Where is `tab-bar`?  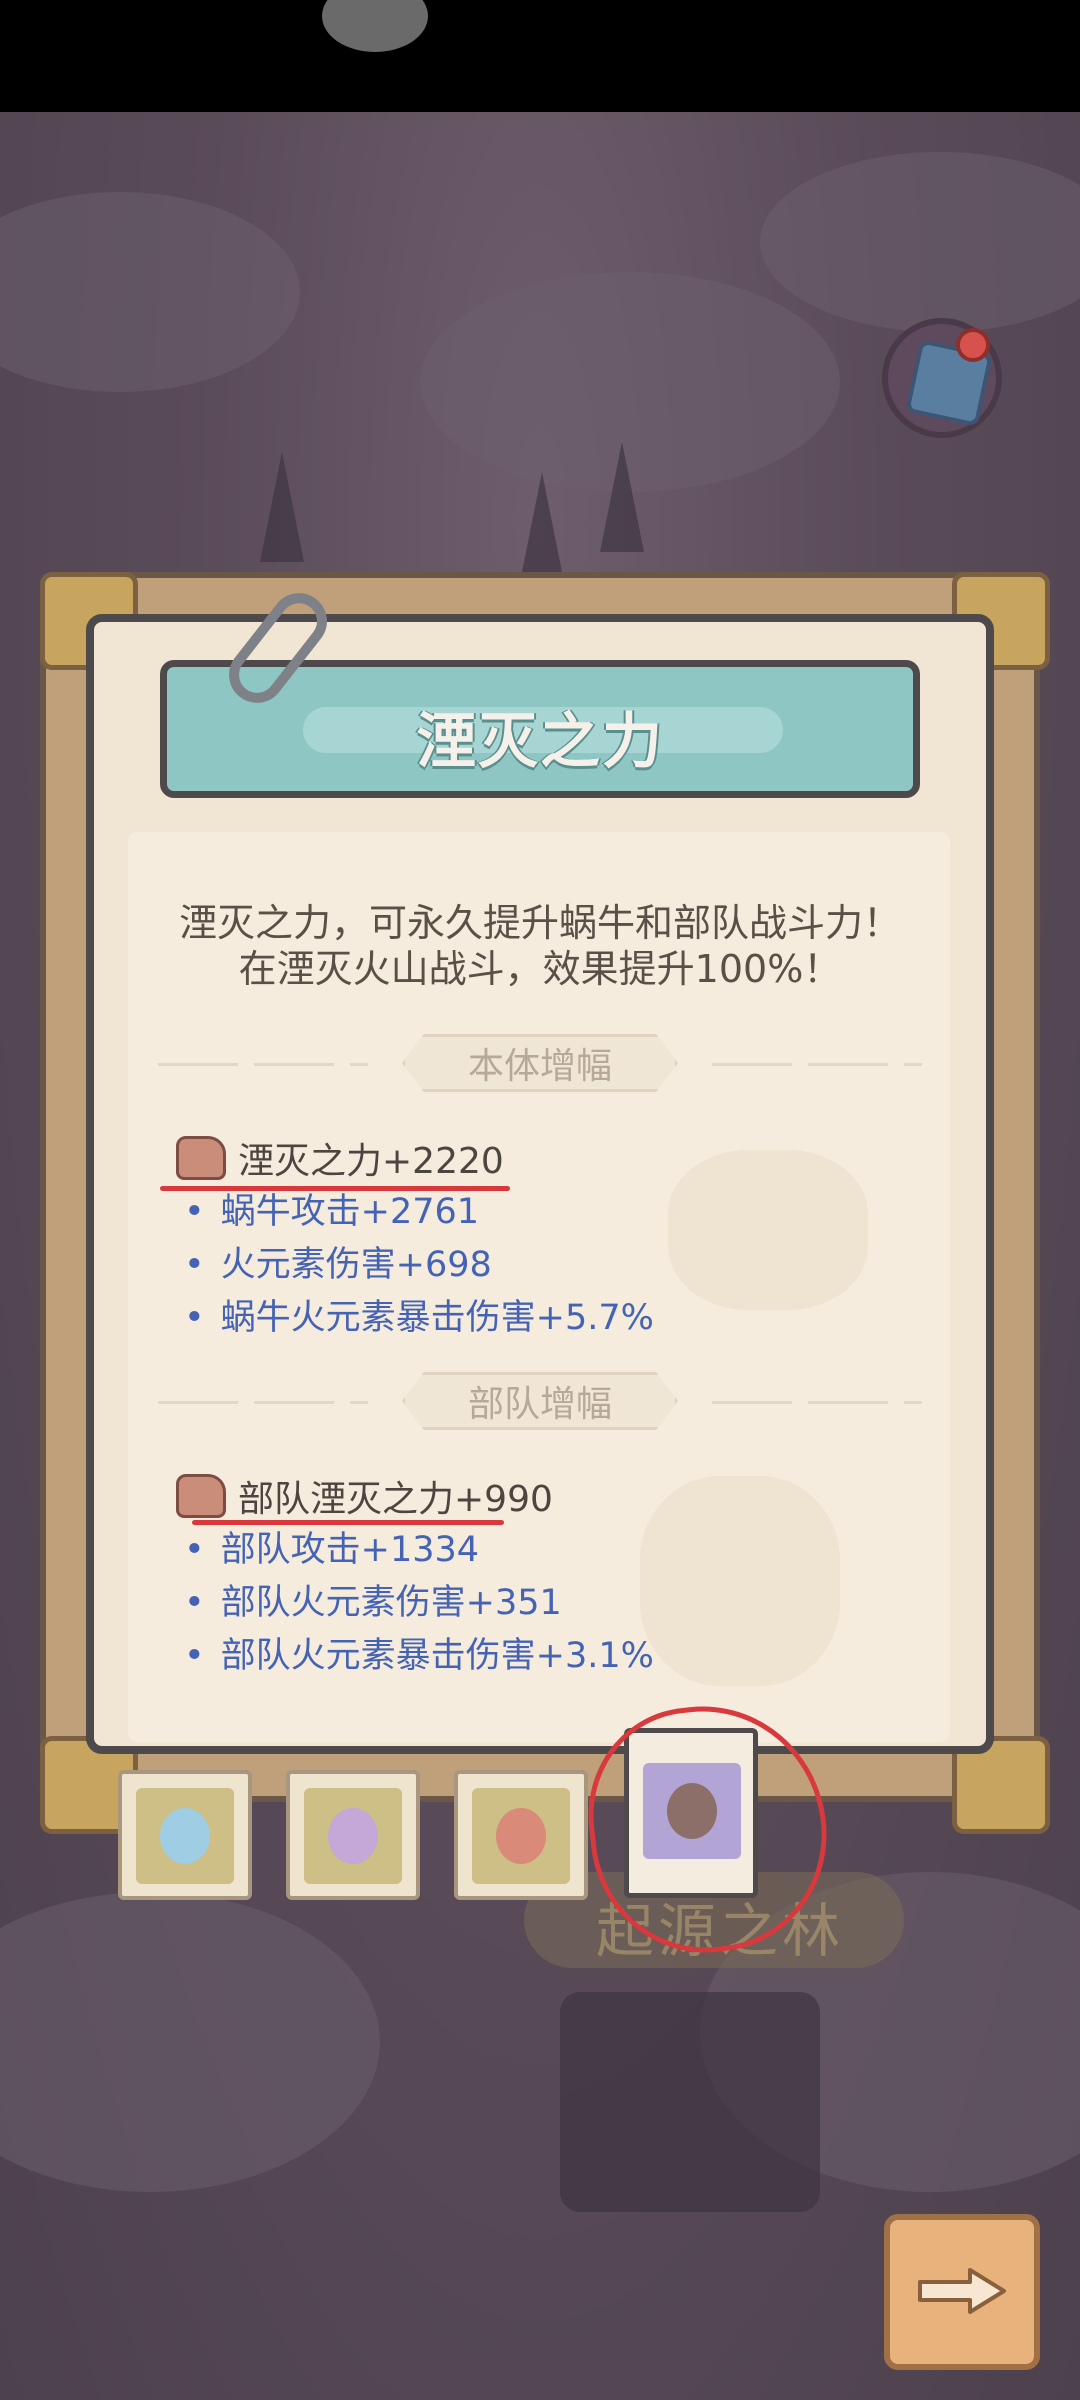
tab-bar is located at coordinates (540, 1819).